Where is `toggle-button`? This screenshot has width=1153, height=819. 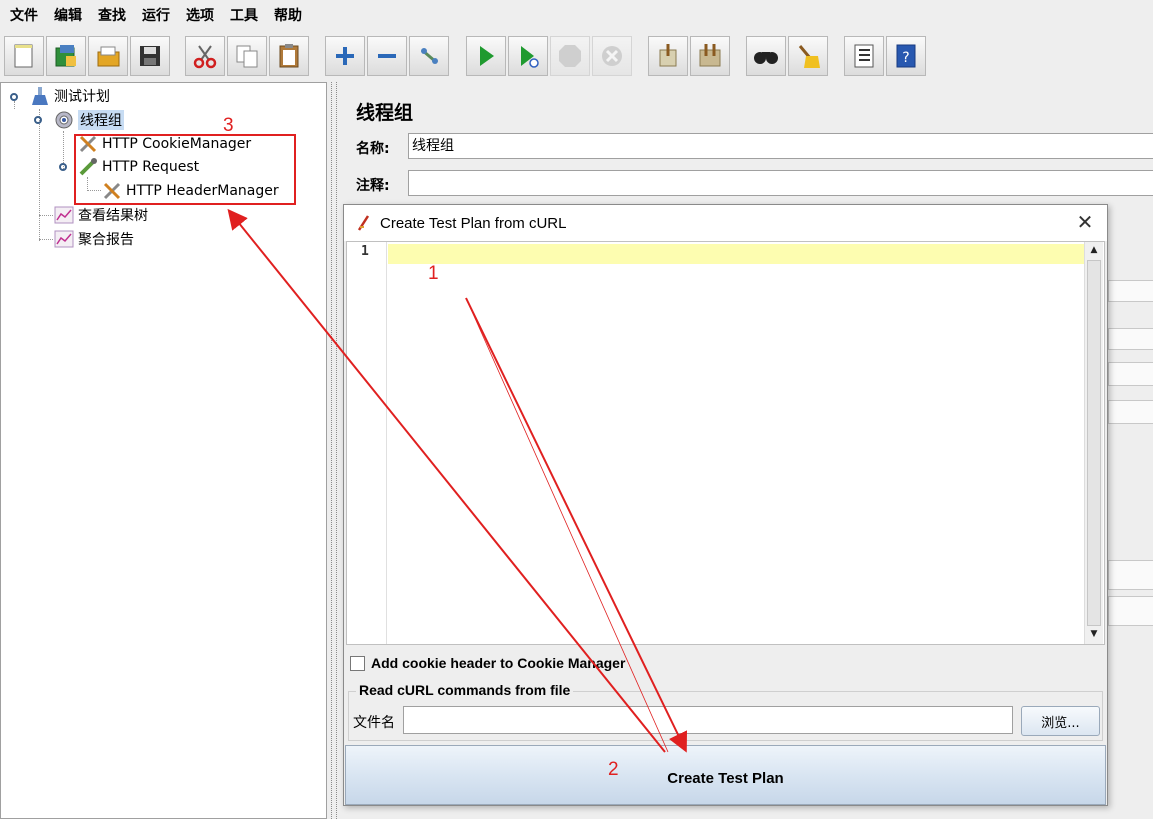
toggle-button is located at coordinates (429, 56).